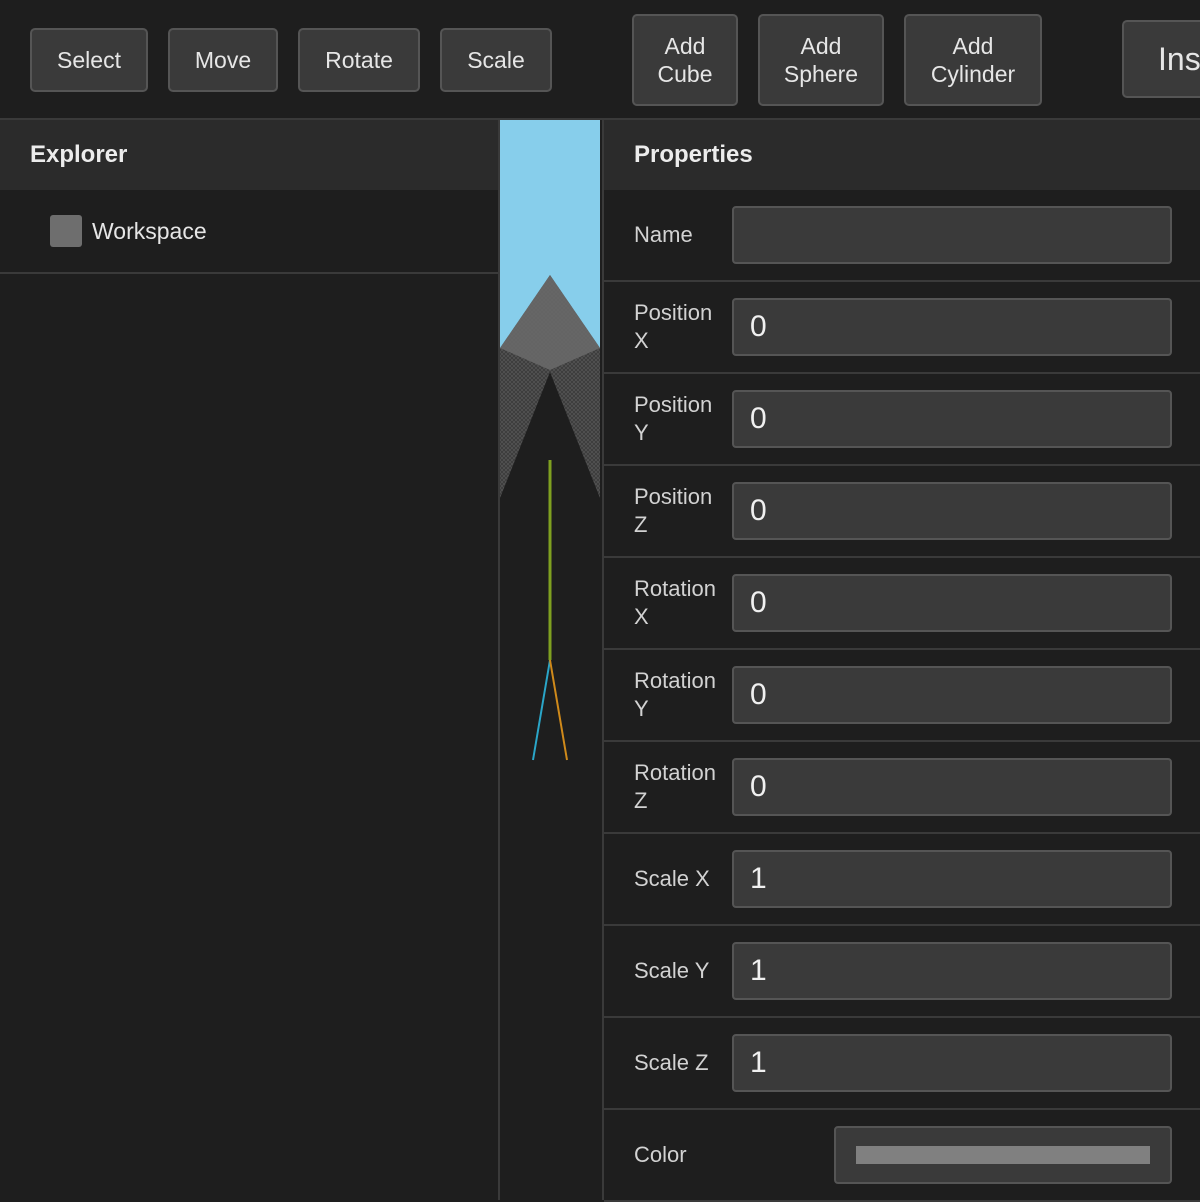 The width and height of the screenshot is (1200, 1202). I want to click on color-swatch, so click(1003, 1155).